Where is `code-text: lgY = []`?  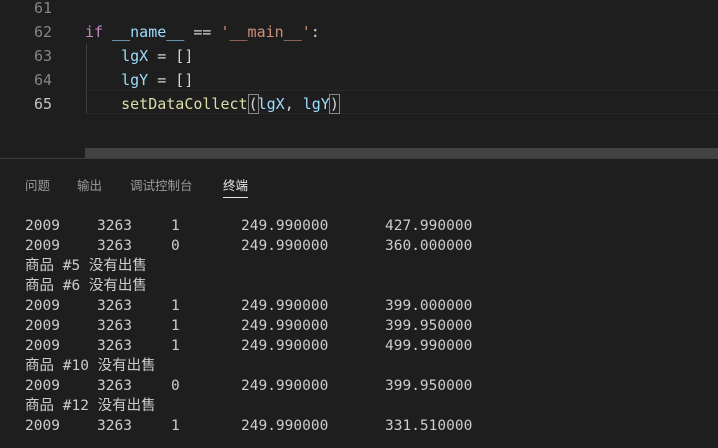
code-text: lgY = [] is located at coordinates (157, 80).